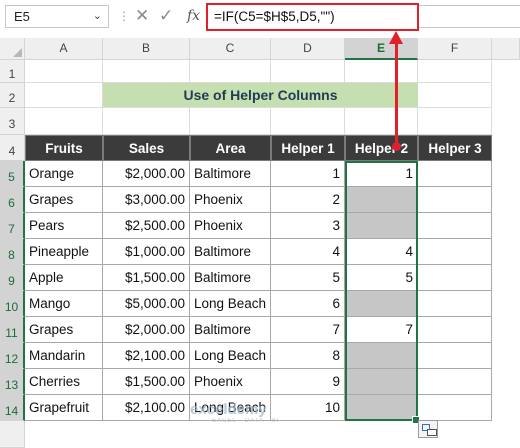 This screenshot has height=448, width=520. I want to click on cell-sales: $1,500.00, so click(146, 278).